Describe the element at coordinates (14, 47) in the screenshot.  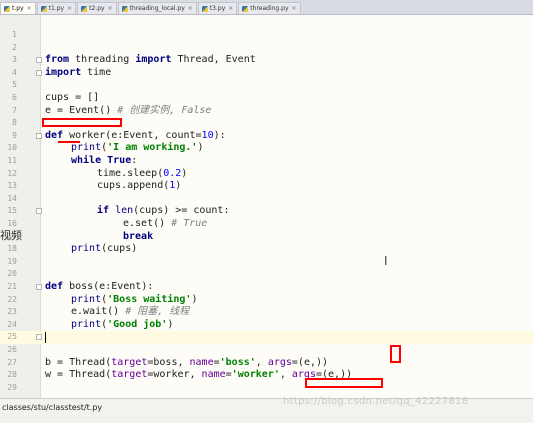
I see `line-number: 2` at that location.